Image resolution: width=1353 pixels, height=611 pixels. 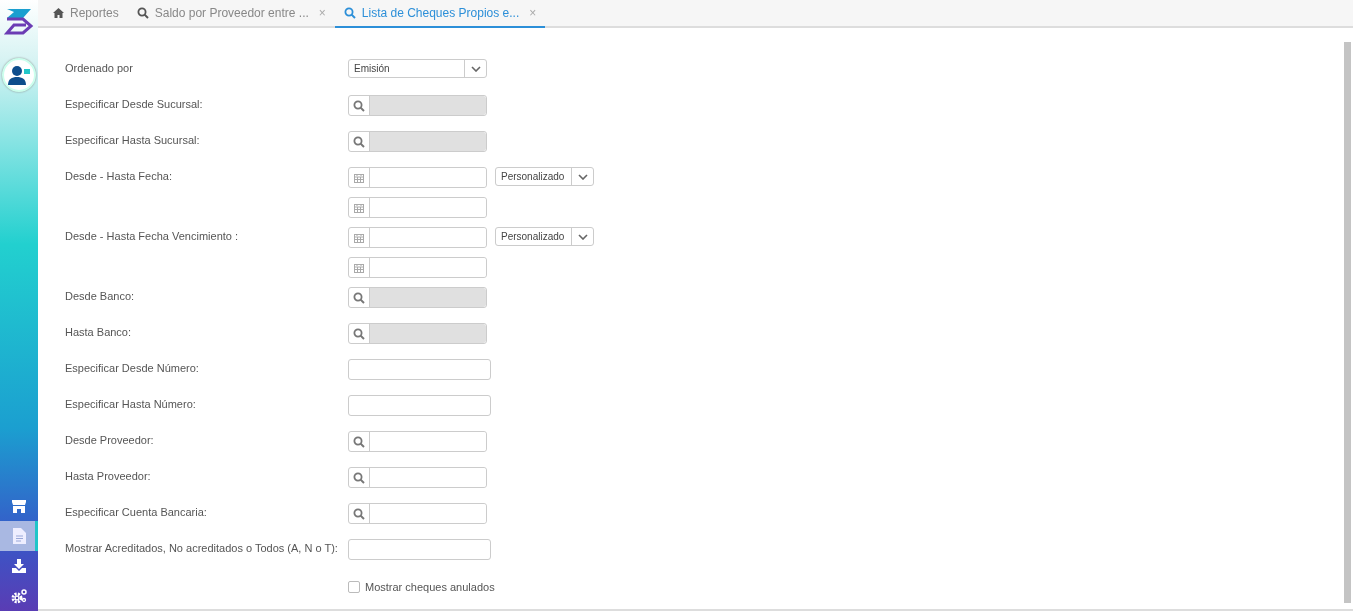 I want to click on field-label: Desde Proveedor:, so click(x=110, y=440).